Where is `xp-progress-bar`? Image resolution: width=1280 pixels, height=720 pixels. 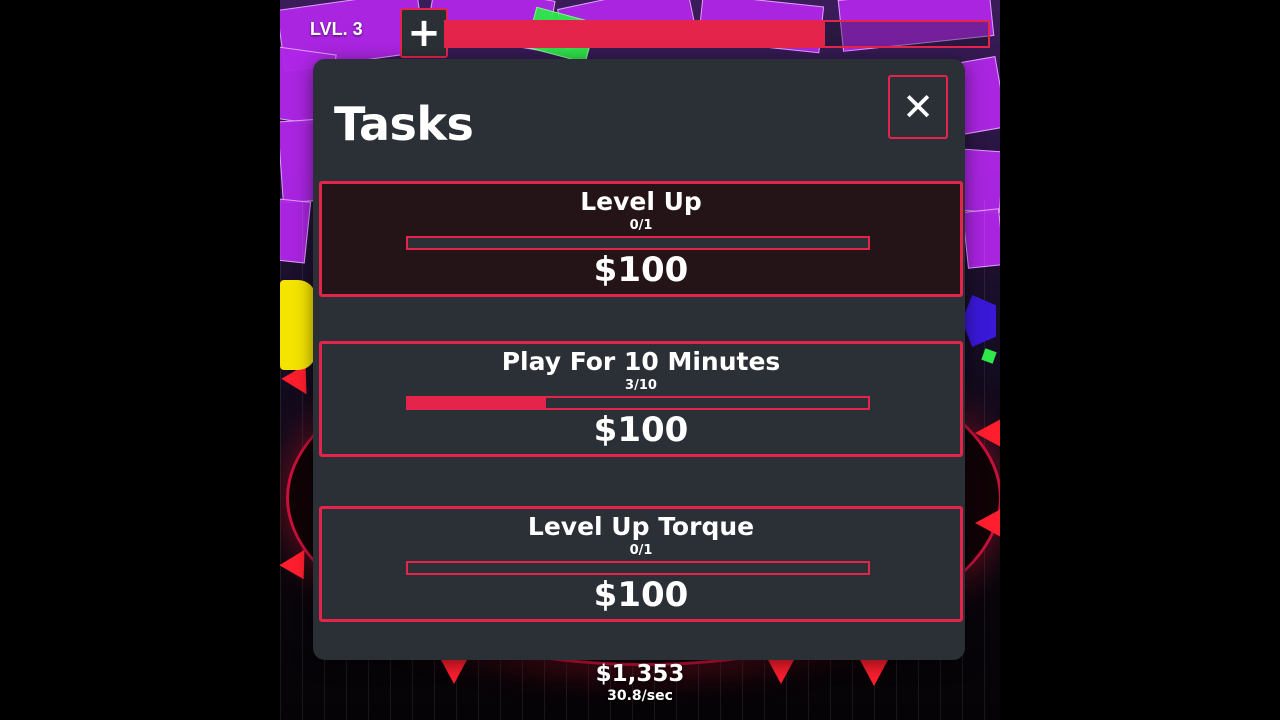
xp-progress-bar is located at coordinates (717, 34).